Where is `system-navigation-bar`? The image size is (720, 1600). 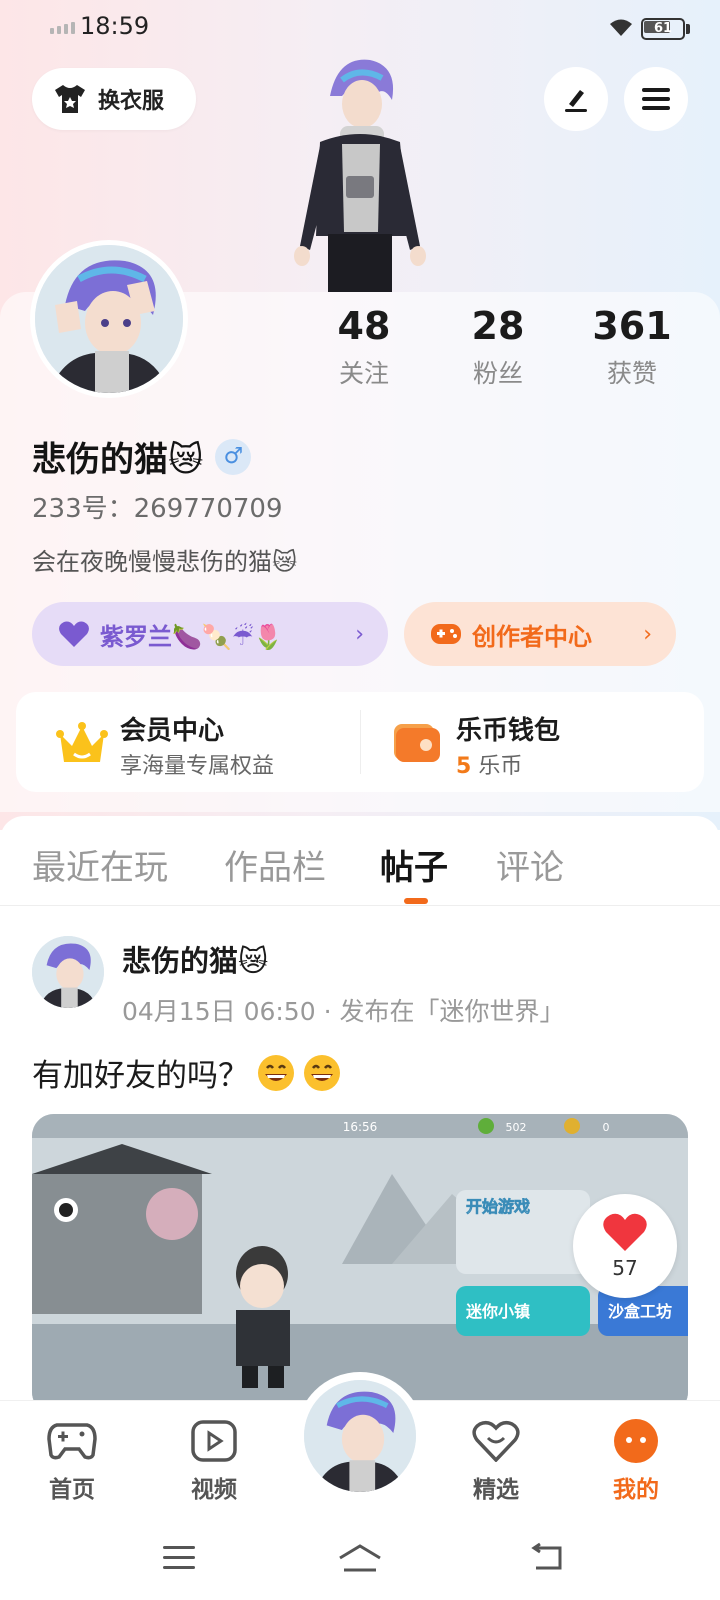 system-navigation-bar is located at coordinates (360, 1558).